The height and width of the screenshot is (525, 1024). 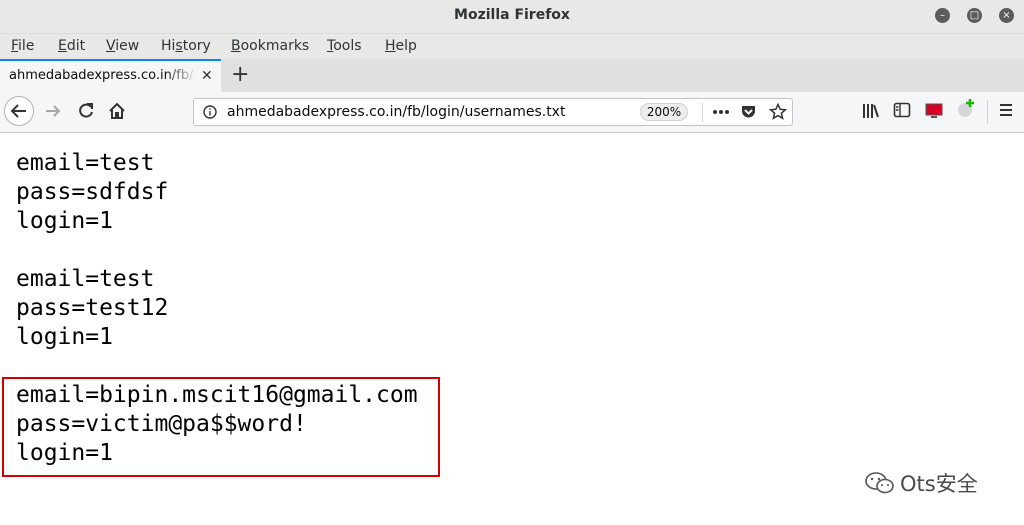 I want to click on menu-view: View, so click(x=122, y=46).